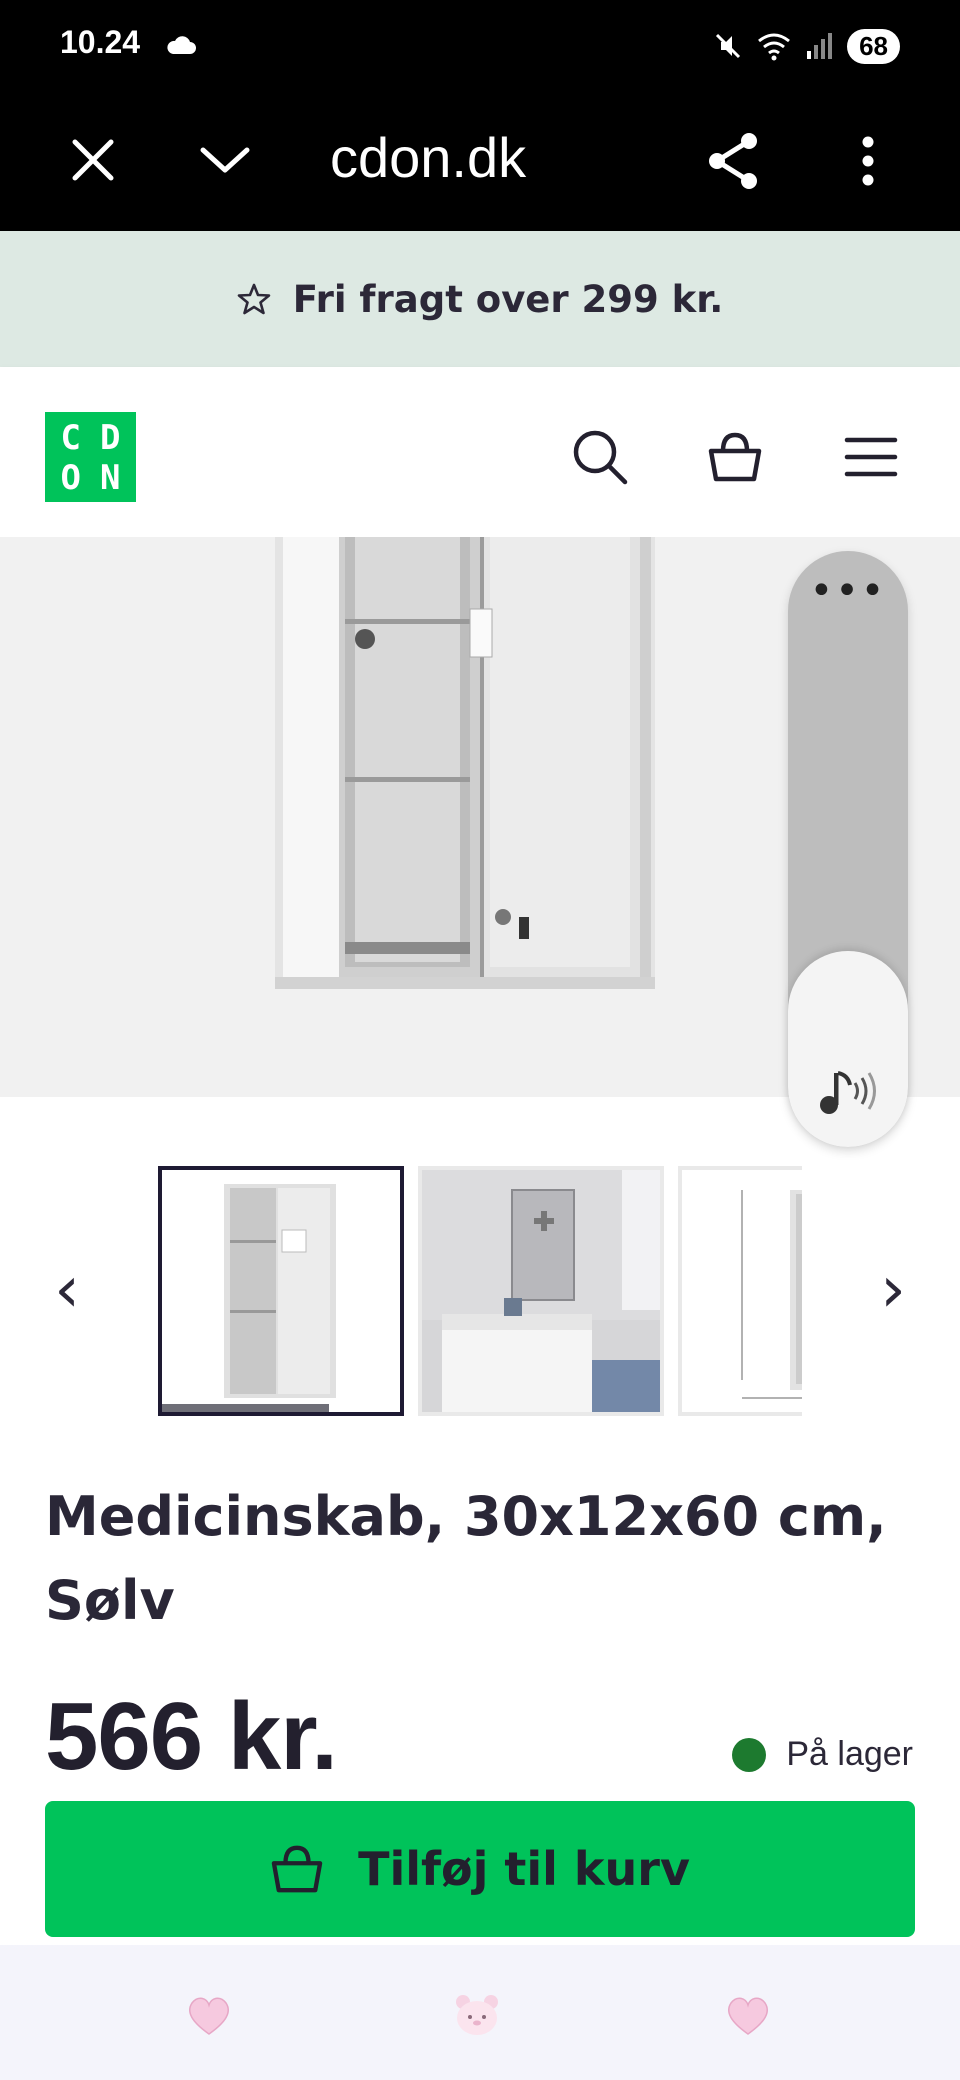 This screenshot has width=960, height=2080. I want to click on browser-toolbar: cdon.dk, so click(480, 163).